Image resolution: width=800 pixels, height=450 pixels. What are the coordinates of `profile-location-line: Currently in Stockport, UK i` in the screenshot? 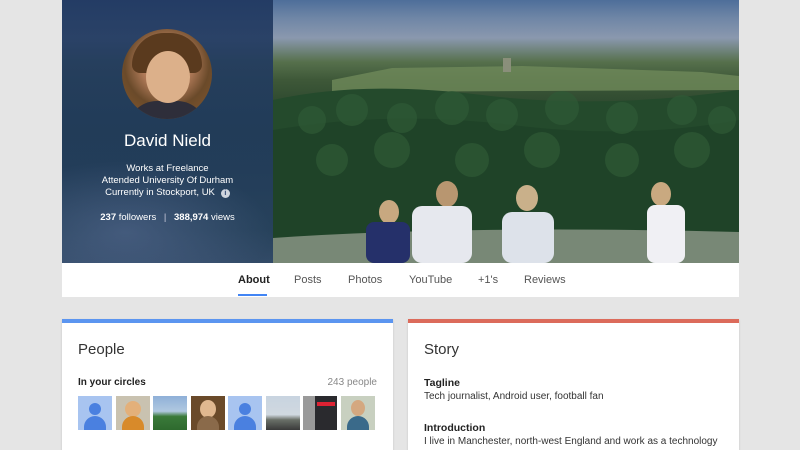 It's located at (167, 192).